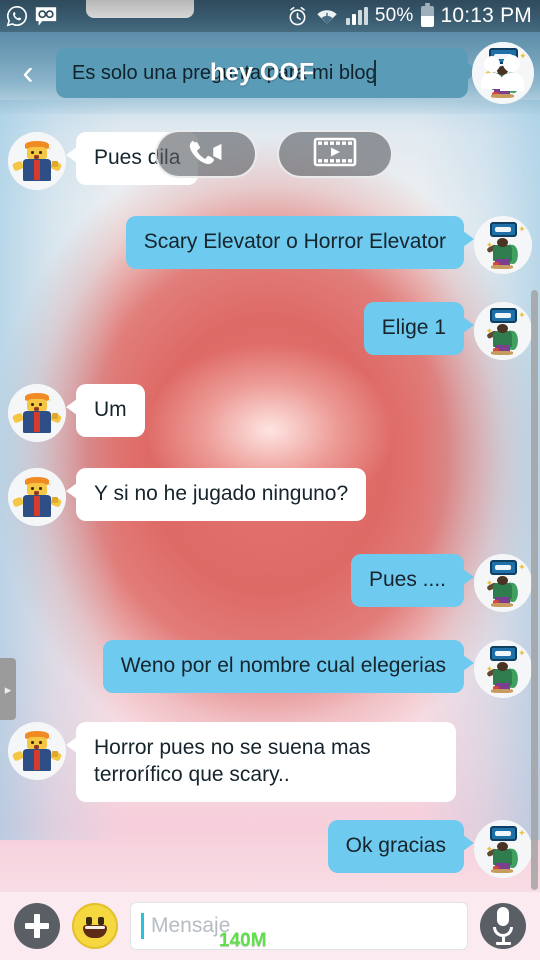  Describe the element at coordinates (140, 9) in the screenshot. I see `overlay-pill-artifact` at that location.